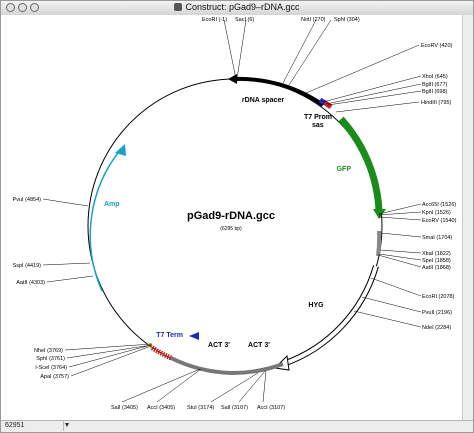  Describe the element at coordinates (400, 251) in the screenshot. I see `leader-xbai` at that location.